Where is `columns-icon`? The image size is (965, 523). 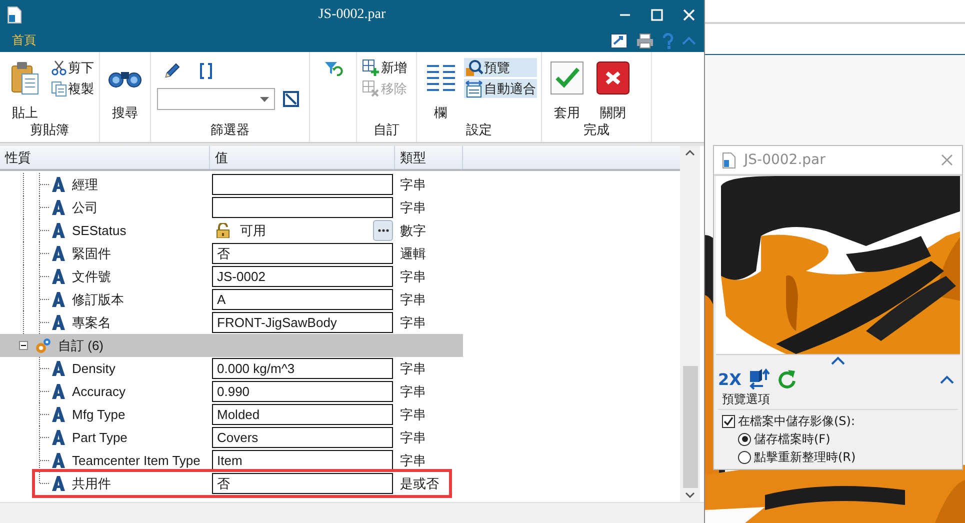
columns-icon is located at coordinates (441, 78).